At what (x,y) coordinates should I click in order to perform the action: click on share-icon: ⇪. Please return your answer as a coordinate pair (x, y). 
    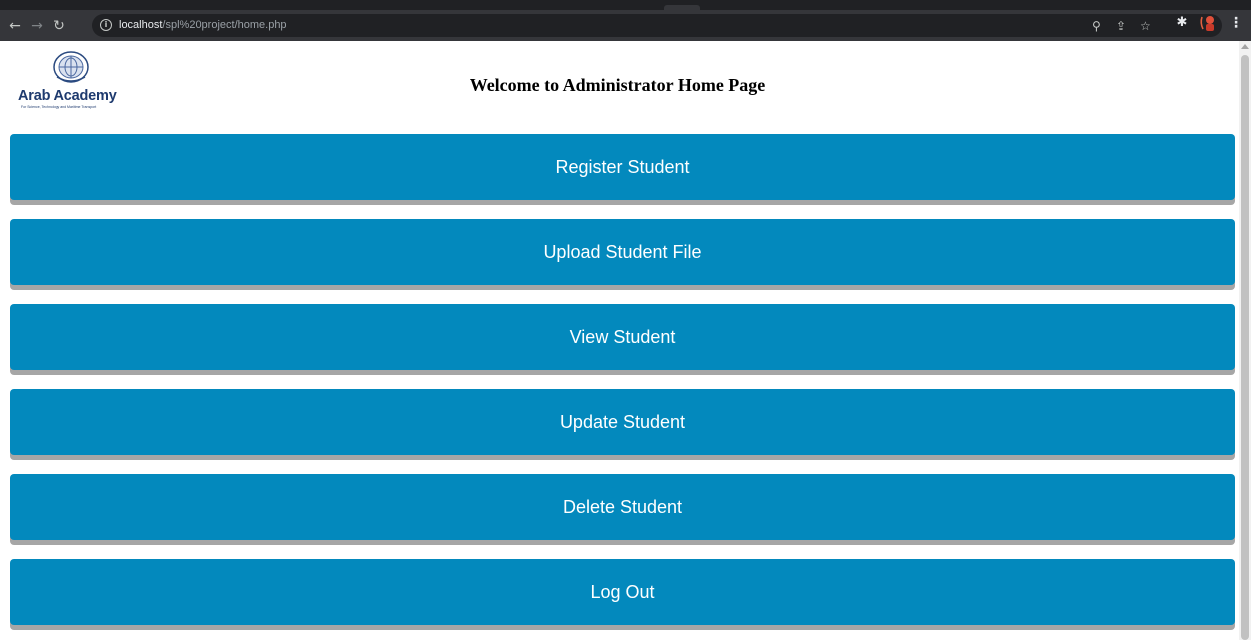
    Looking at the image, I should click on (1121, 26).